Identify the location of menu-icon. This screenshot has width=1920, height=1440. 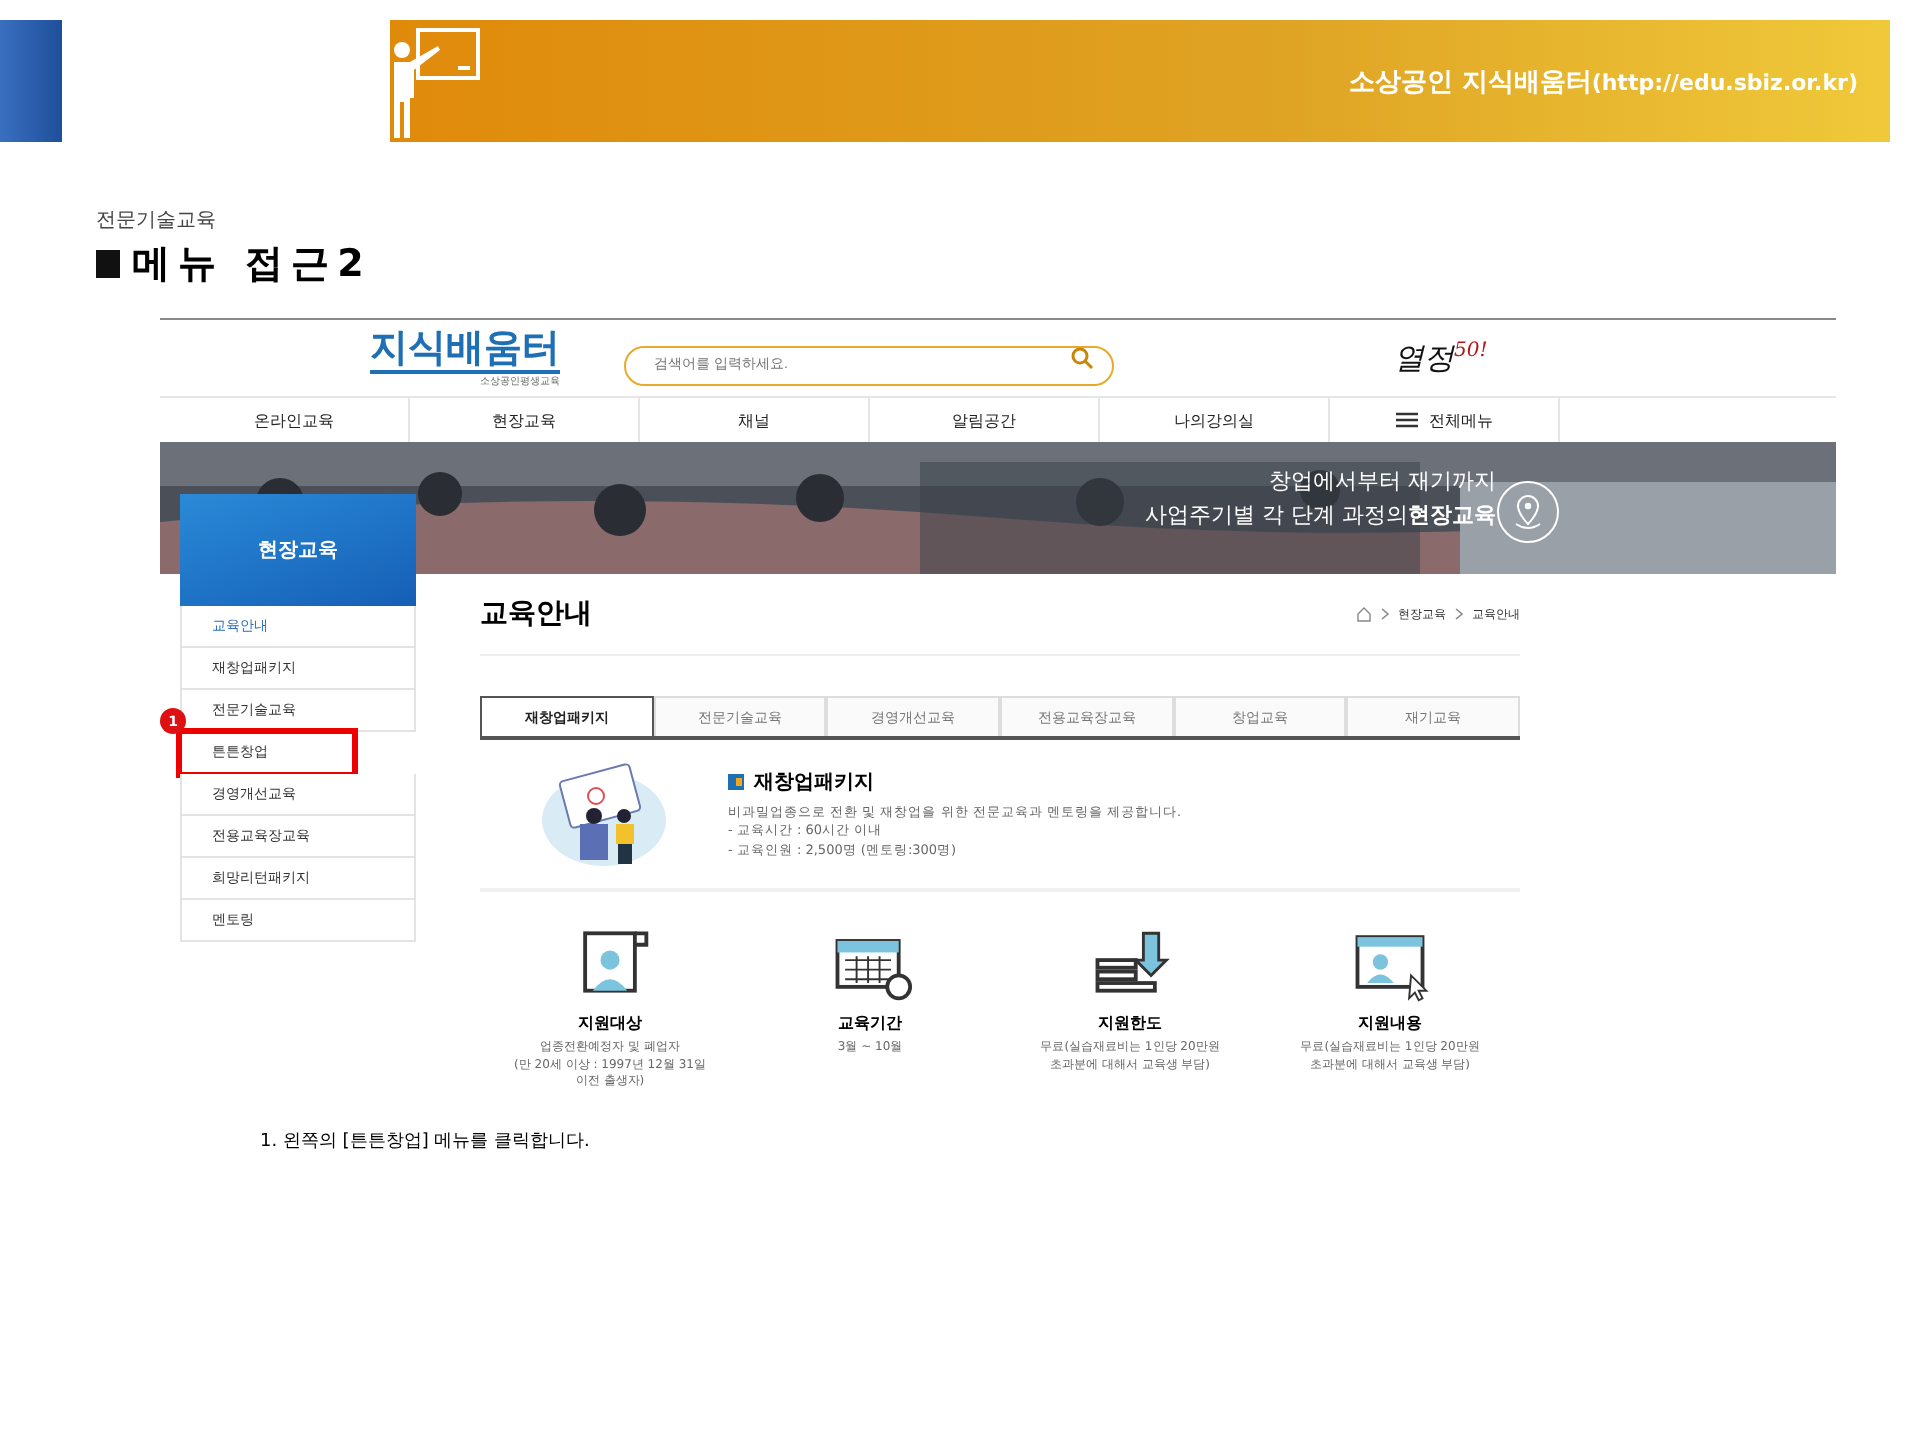
(1406, 420).